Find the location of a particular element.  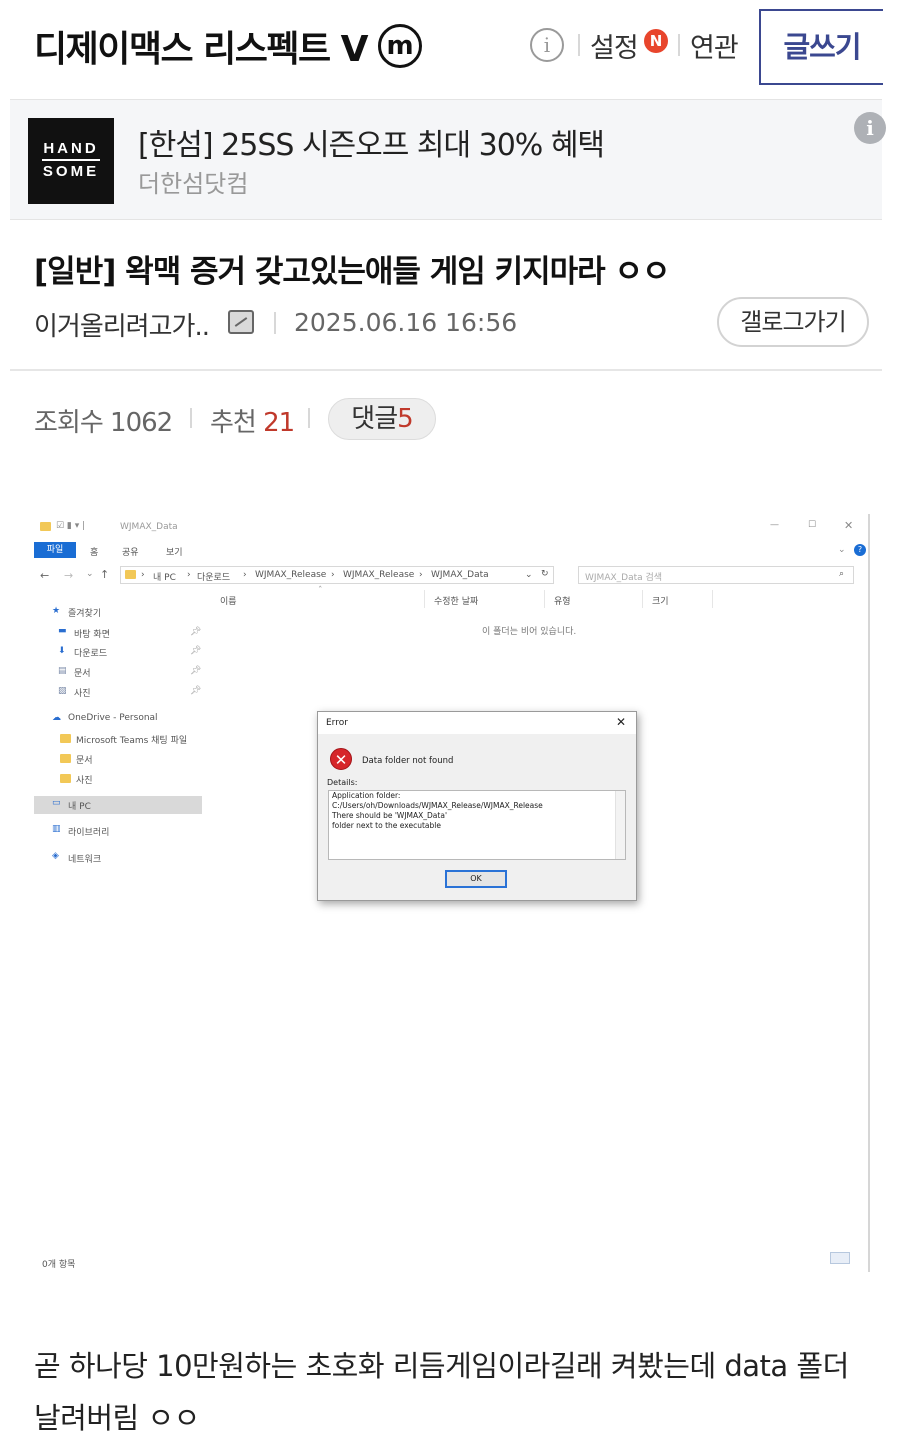

nav-od-documents: 문서 is located at coordinates (84, 759).